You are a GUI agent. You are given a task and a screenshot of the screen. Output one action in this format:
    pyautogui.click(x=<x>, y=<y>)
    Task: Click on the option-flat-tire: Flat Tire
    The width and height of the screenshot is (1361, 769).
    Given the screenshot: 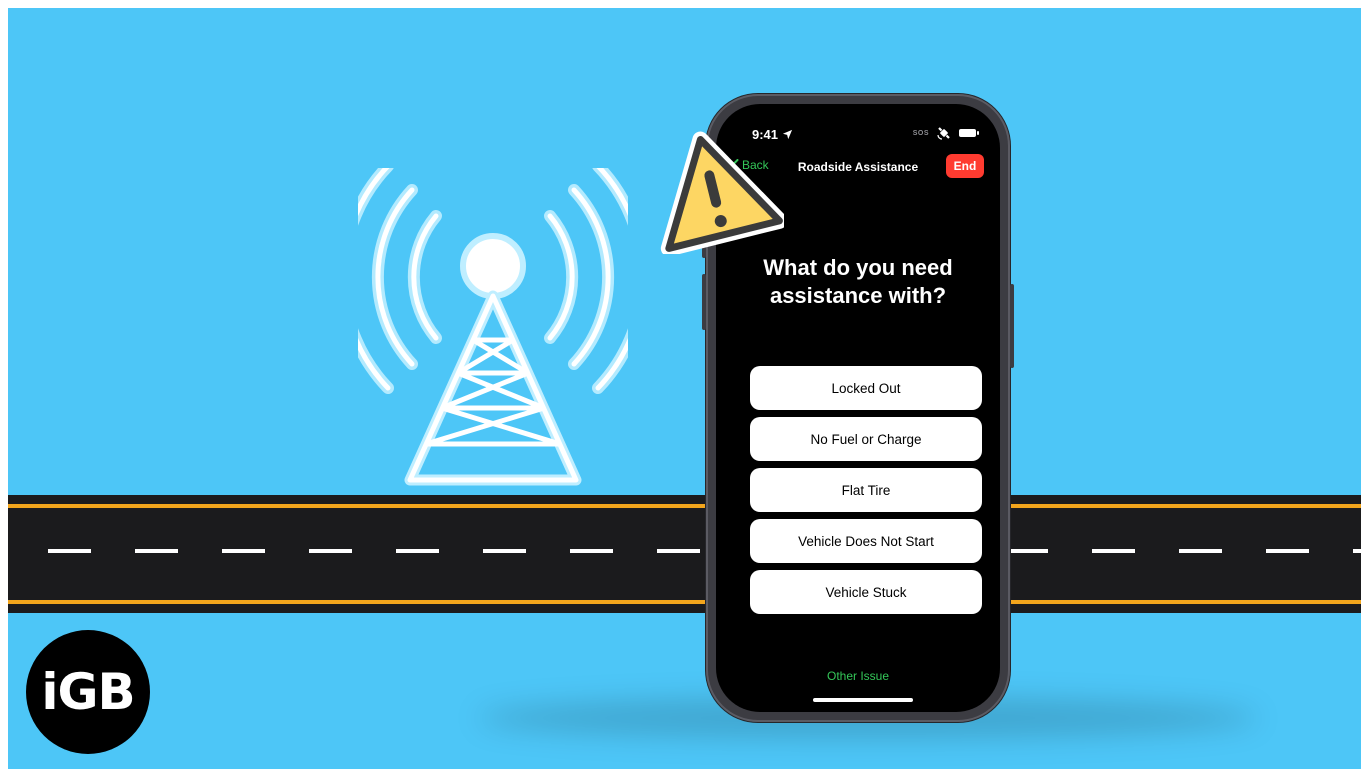 What is the action you would take?
    pyautogui.click(x=866, y=490)
    